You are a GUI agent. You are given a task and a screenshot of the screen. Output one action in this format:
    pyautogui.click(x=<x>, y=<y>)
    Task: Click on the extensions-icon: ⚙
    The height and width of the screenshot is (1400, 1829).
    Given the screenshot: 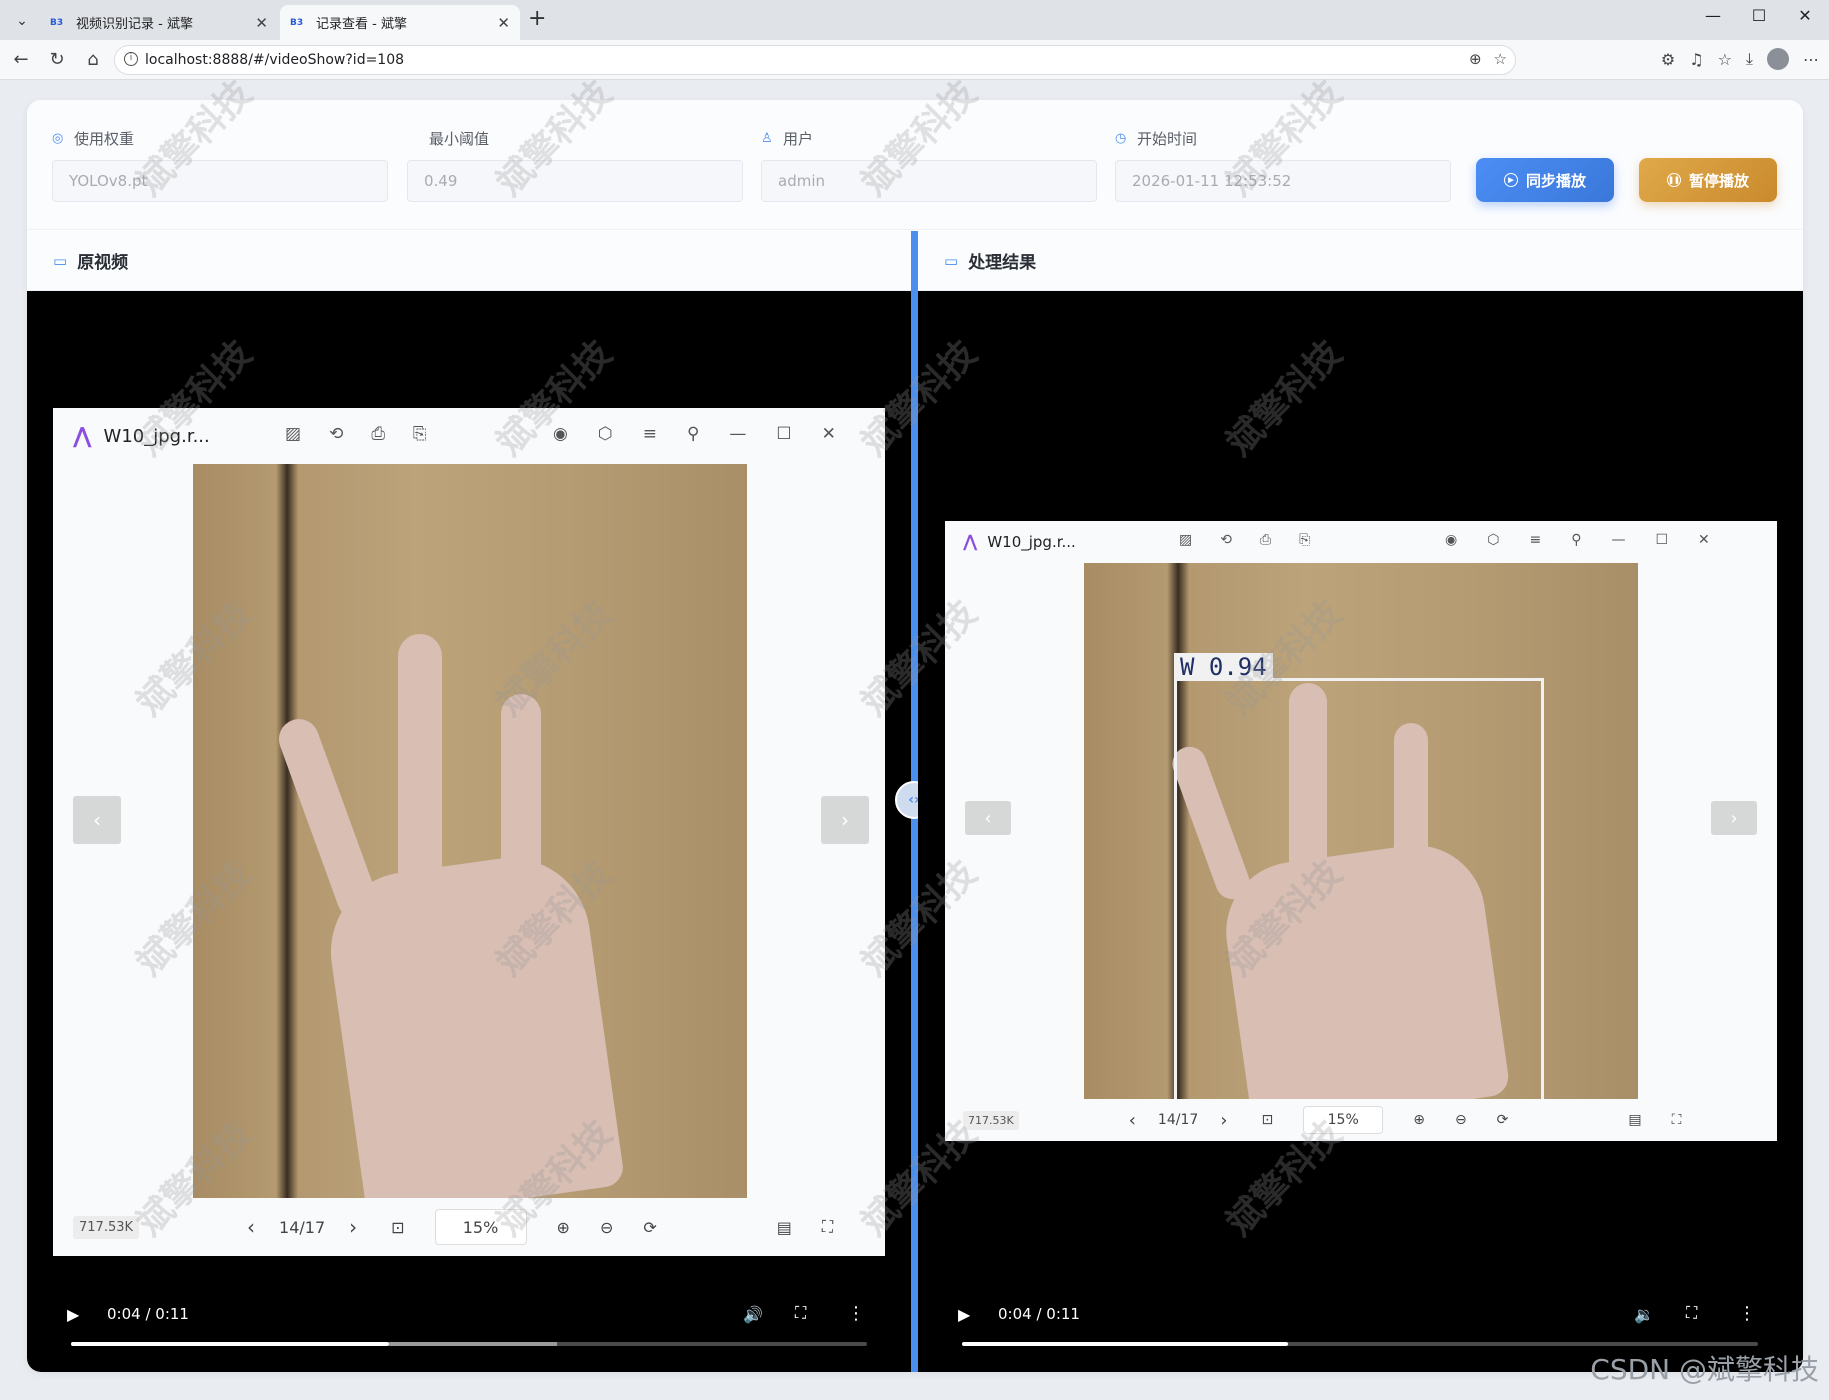 What is the action you would take?
    pyautogui.click(x=1668, y=59)
    